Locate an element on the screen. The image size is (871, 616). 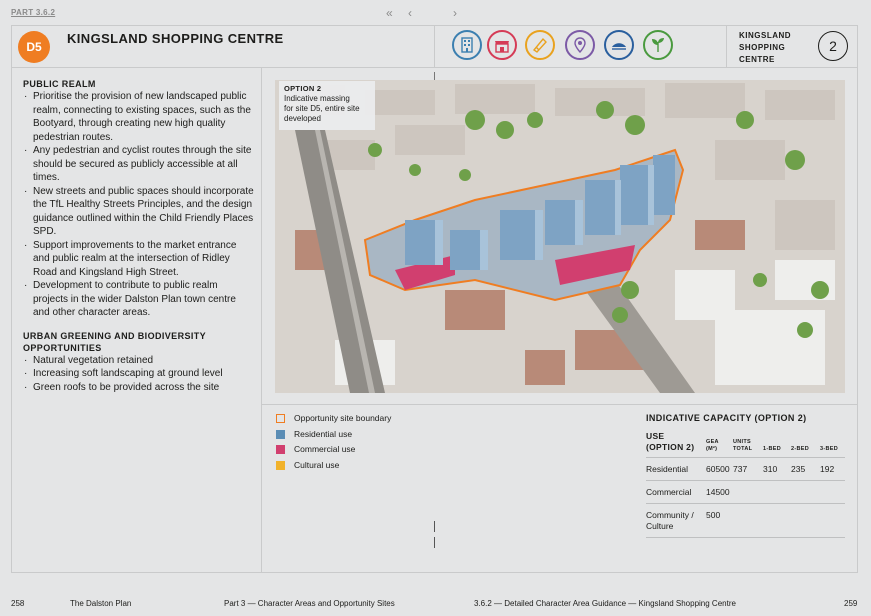
table-cell: 500 is located at coordinates (719, 520).